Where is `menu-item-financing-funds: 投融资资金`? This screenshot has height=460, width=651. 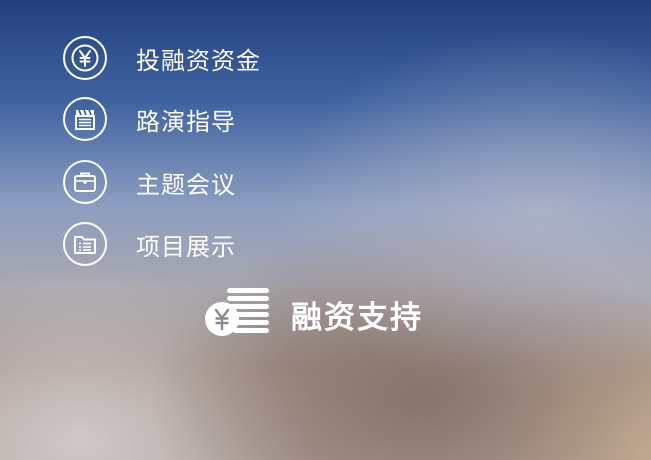
menu-item-financing-funds: 投融资资金 is located at coordinates (193, 58).